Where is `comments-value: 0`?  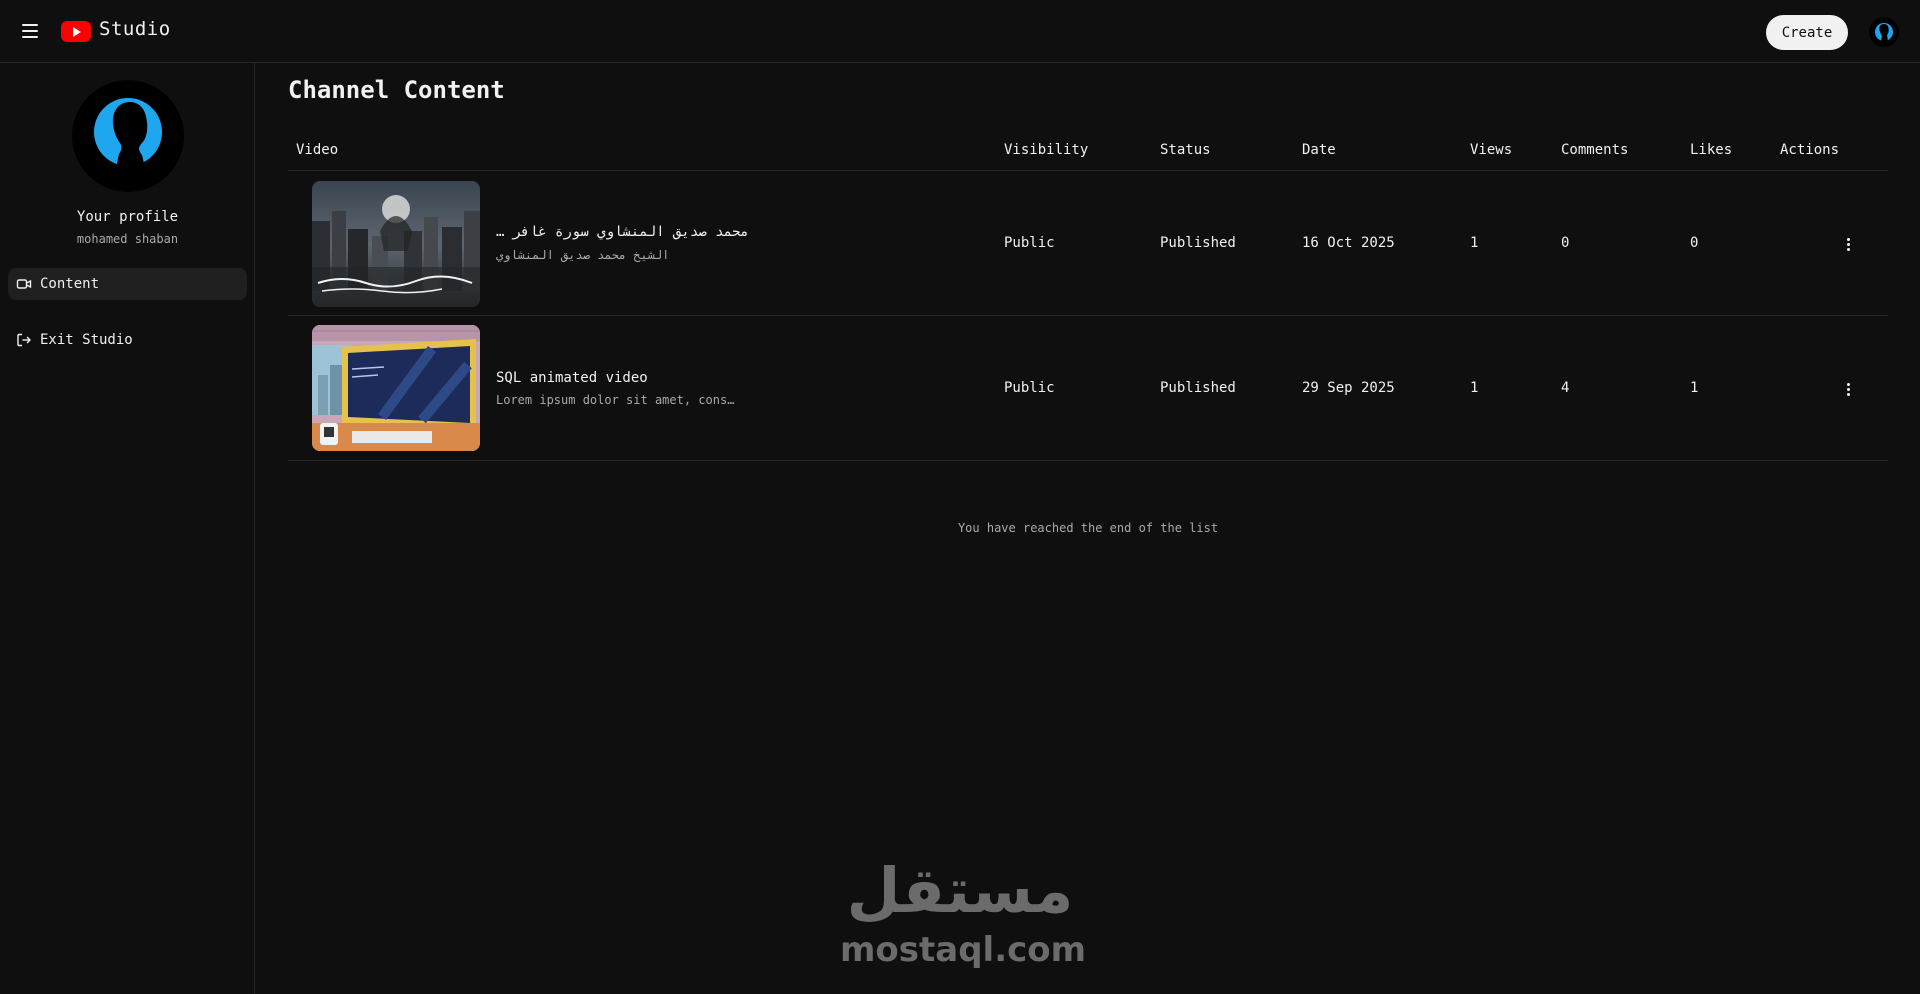 comments-value: 0 is located at coordinates (1565, 243).